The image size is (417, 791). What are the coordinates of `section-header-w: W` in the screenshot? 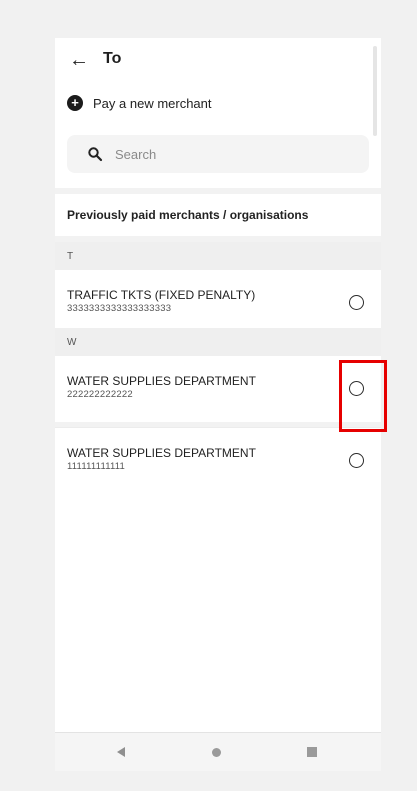 It's located at (218, 342).